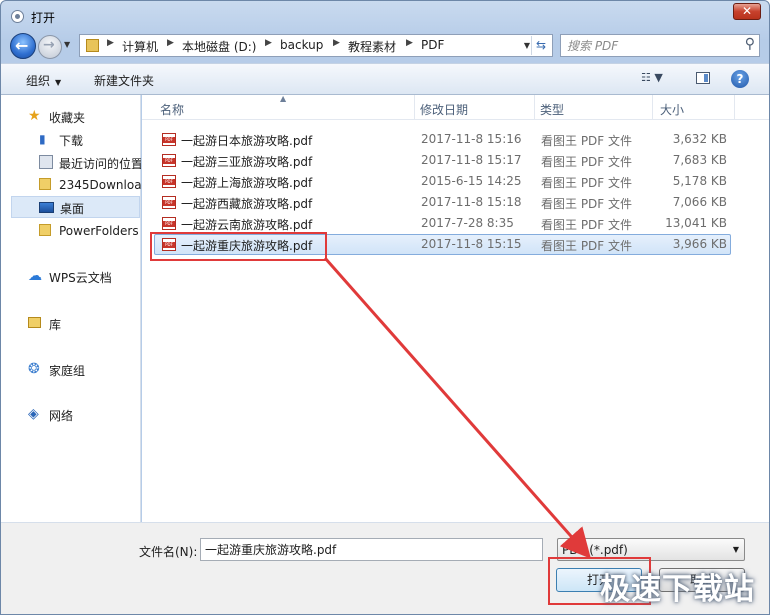 This screenshot has width=770, height=615. I want to click on file-date: 2017-11-8 15:18, so click(471, 202).